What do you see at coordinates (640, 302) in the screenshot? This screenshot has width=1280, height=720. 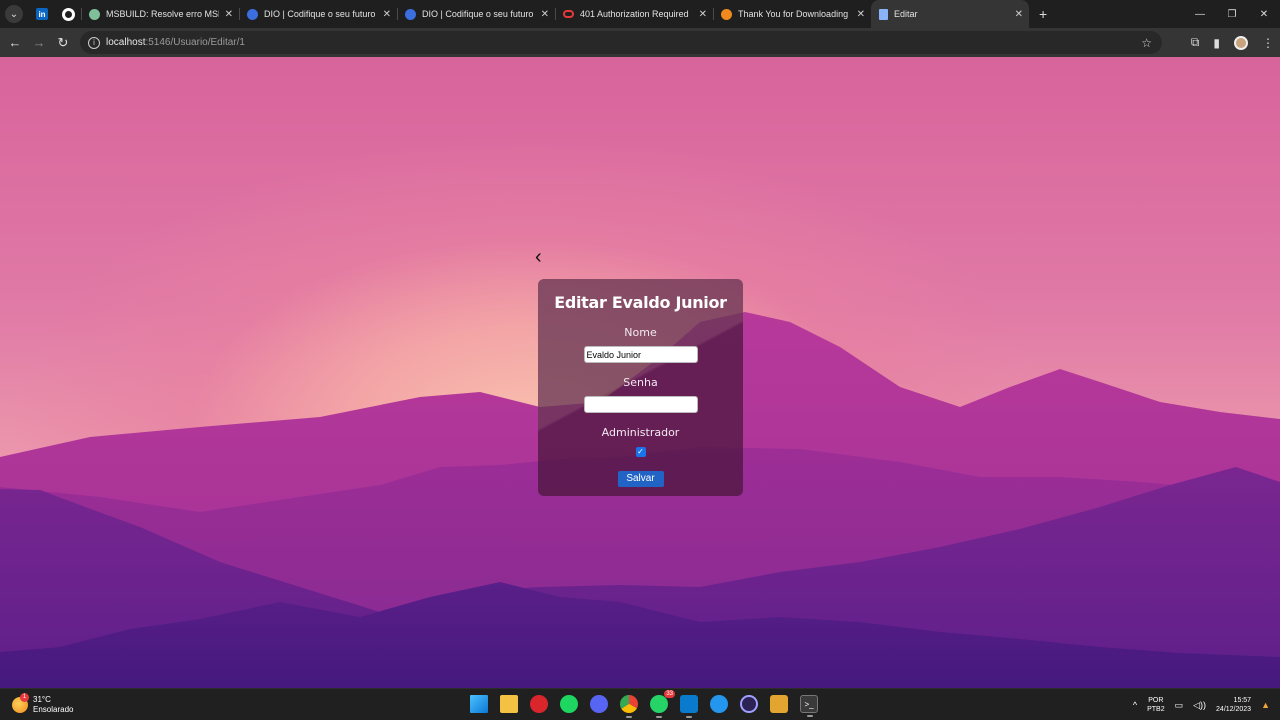 I see `page-title: Editar Evaldo Junior` at bounding box center [640, 302].